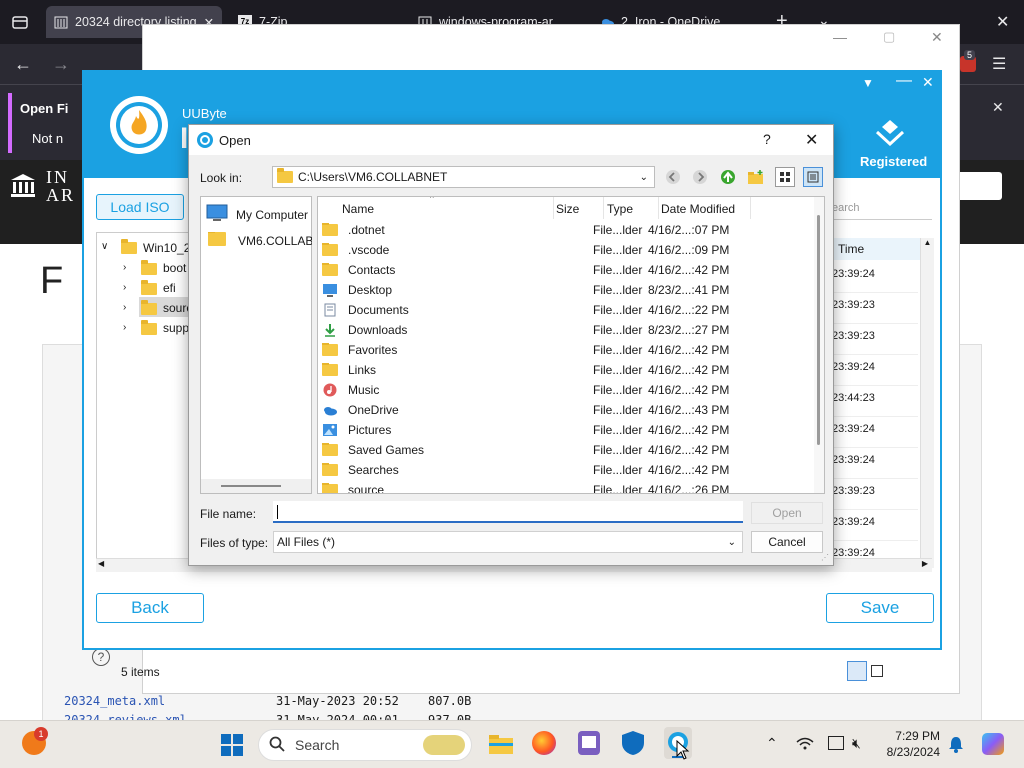 The width and height of the screenshot is (1024, 768). I want to click on file-row: Pictures File...lder 4/16/2...:42 PM, so click(566, 430).